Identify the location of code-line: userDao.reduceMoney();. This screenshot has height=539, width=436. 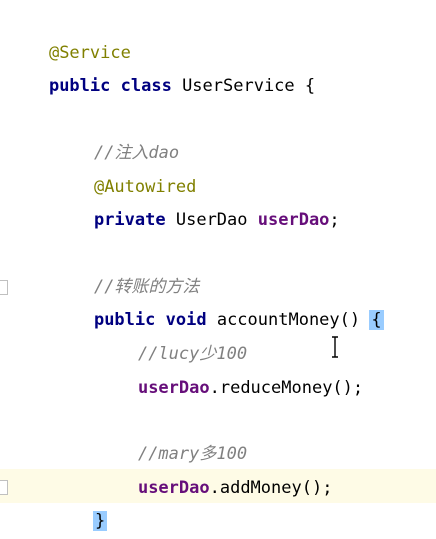
(230, 367).